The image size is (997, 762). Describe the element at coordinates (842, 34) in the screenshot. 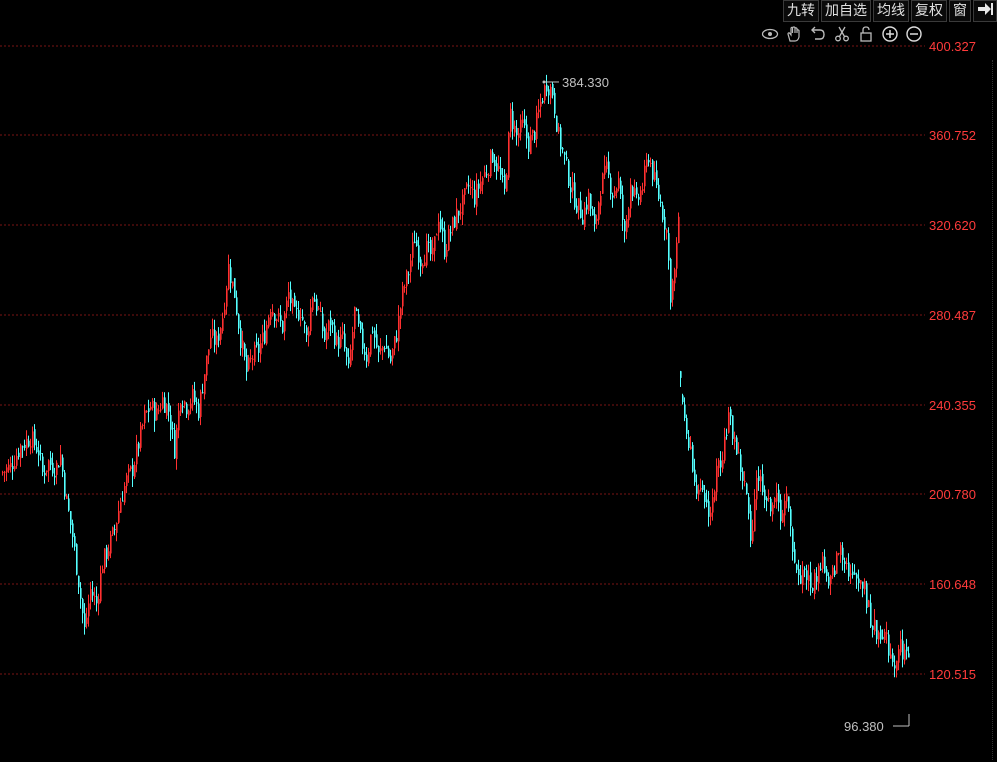

I see `scissors-icon` at that location.